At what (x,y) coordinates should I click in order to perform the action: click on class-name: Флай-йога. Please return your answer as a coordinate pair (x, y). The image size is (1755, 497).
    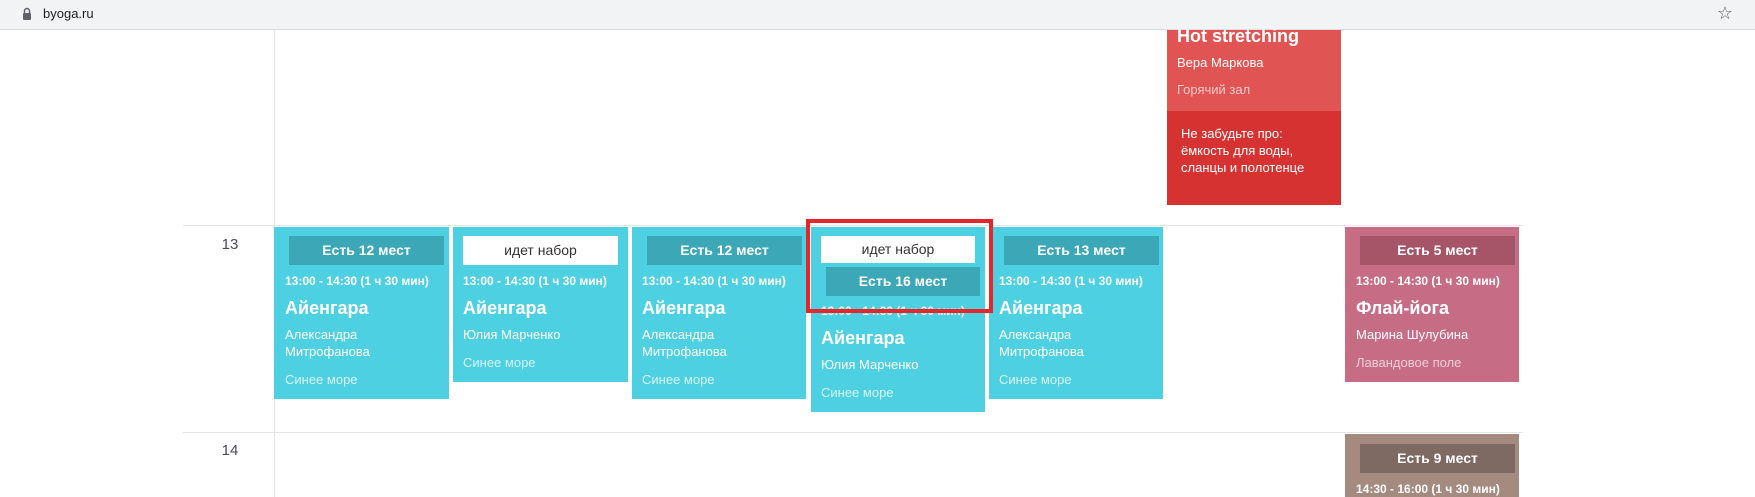
    Looking at the image, I should click on (1402, 308).